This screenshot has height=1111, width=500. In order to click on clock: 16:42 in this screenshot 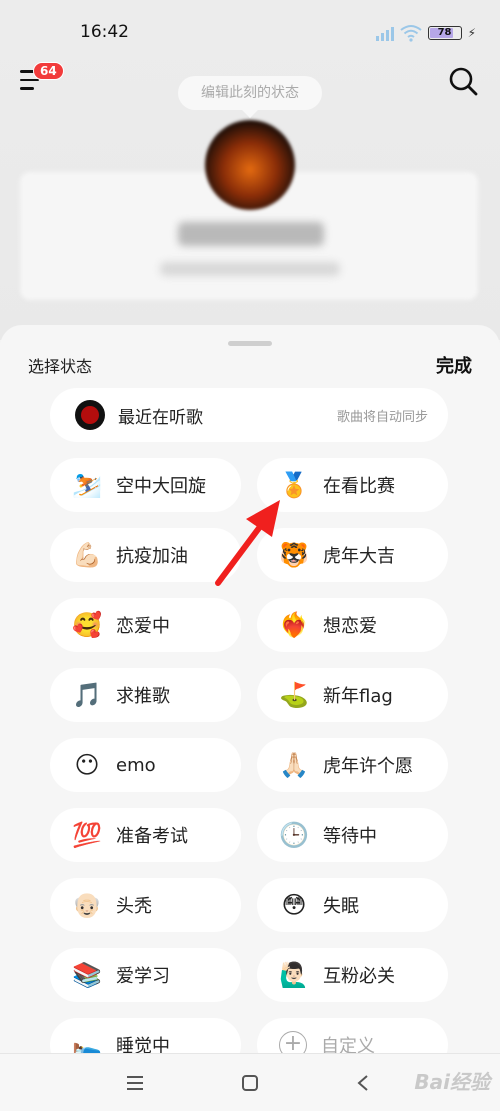, I will do `click(104, 32)`.